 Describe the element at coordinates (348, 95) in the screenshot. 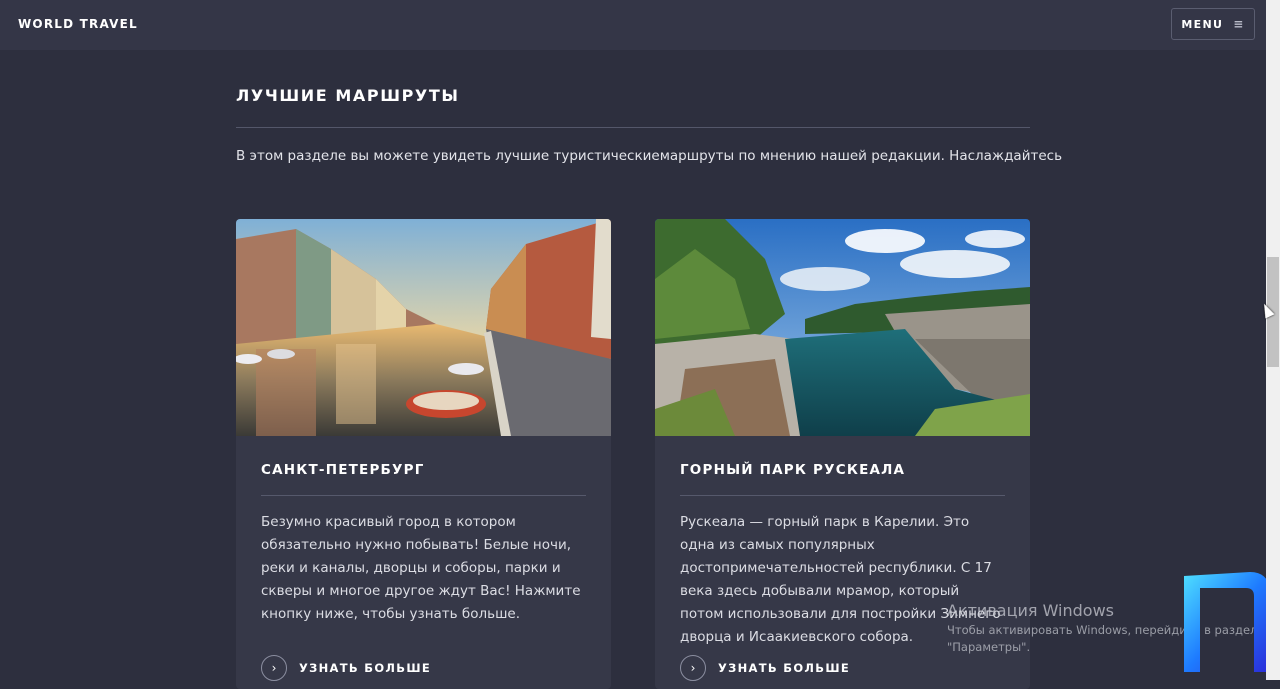

I see `section-title: ЛУЧШИЕ МАРШРУТЫ` at that location.